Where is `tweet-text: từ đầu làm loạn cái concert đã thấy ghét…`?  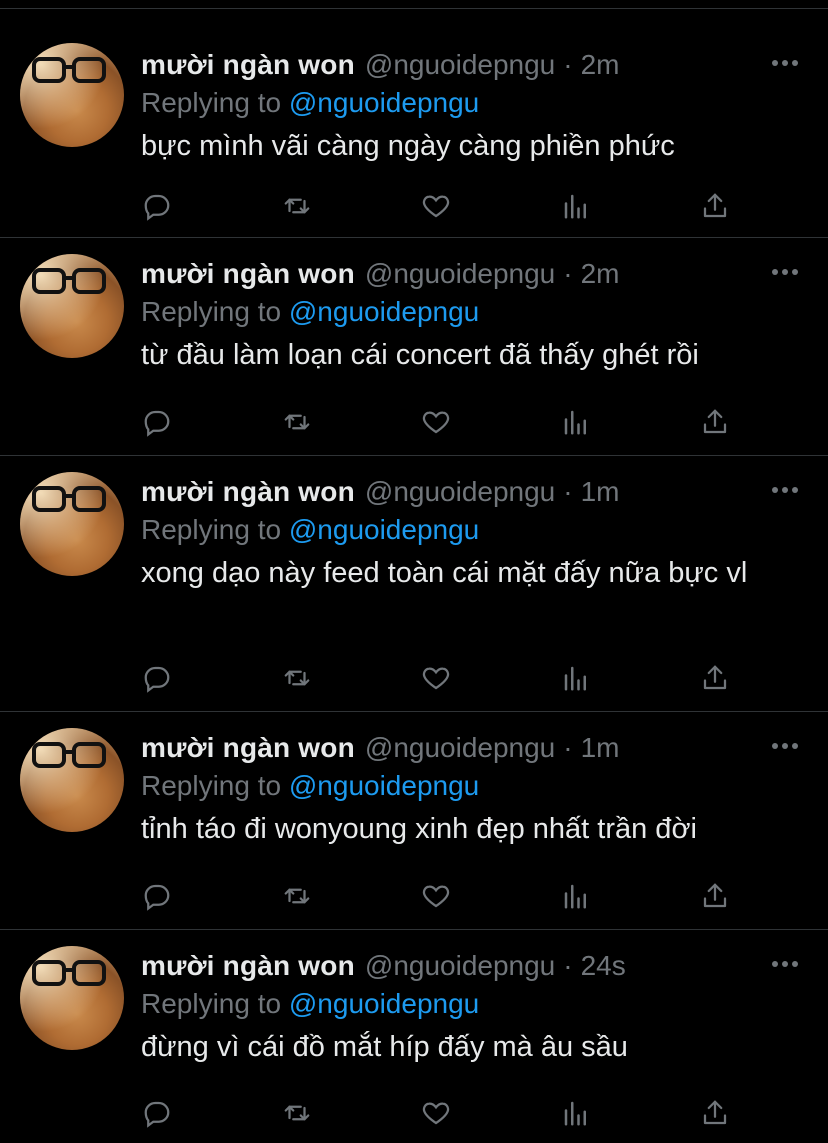 tweet-text: từ đầu làm loạn cái concert đã thấy ghét… is located at coordinates (420, 355).